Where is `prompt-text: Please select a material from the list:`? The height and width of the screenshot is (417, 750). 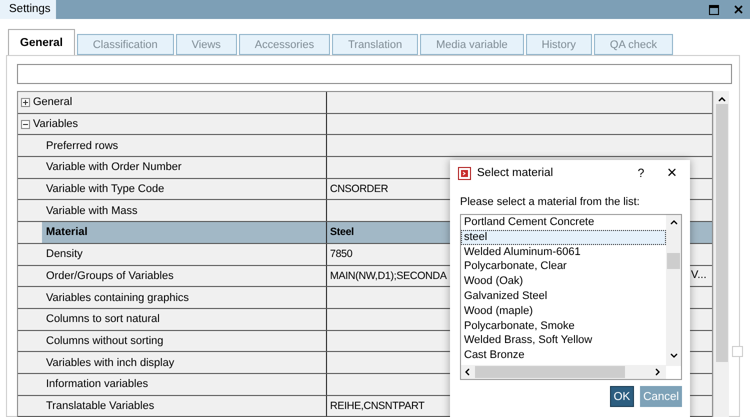
prompt-text: Please select a material from the list: is located at coordinates (550, 202).